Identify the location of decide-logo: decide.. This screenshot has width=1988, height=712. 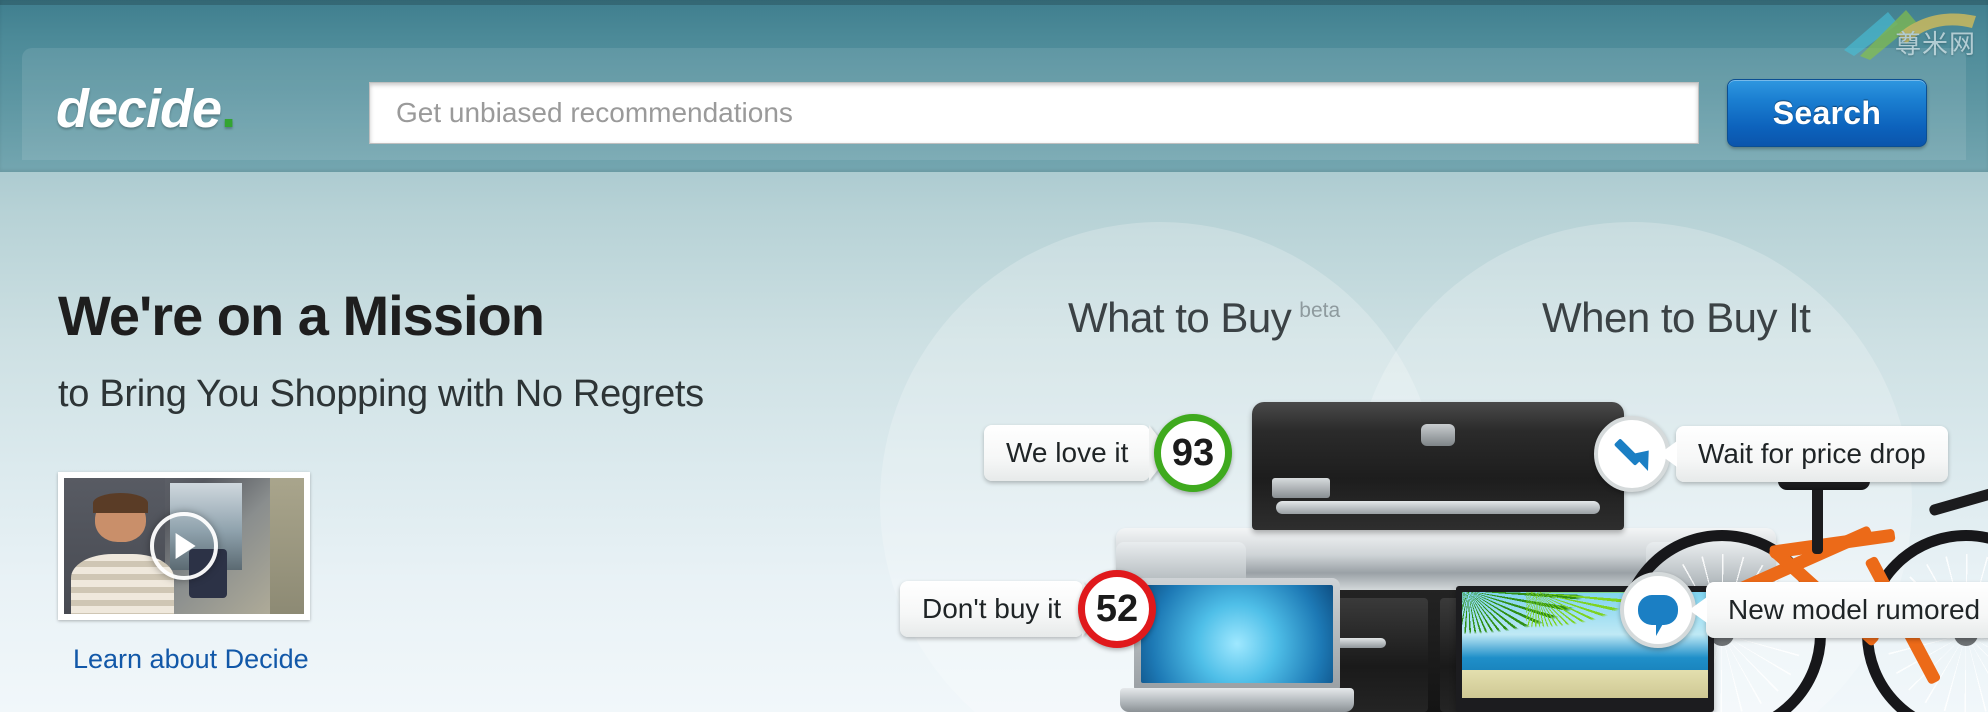
(171, 109).